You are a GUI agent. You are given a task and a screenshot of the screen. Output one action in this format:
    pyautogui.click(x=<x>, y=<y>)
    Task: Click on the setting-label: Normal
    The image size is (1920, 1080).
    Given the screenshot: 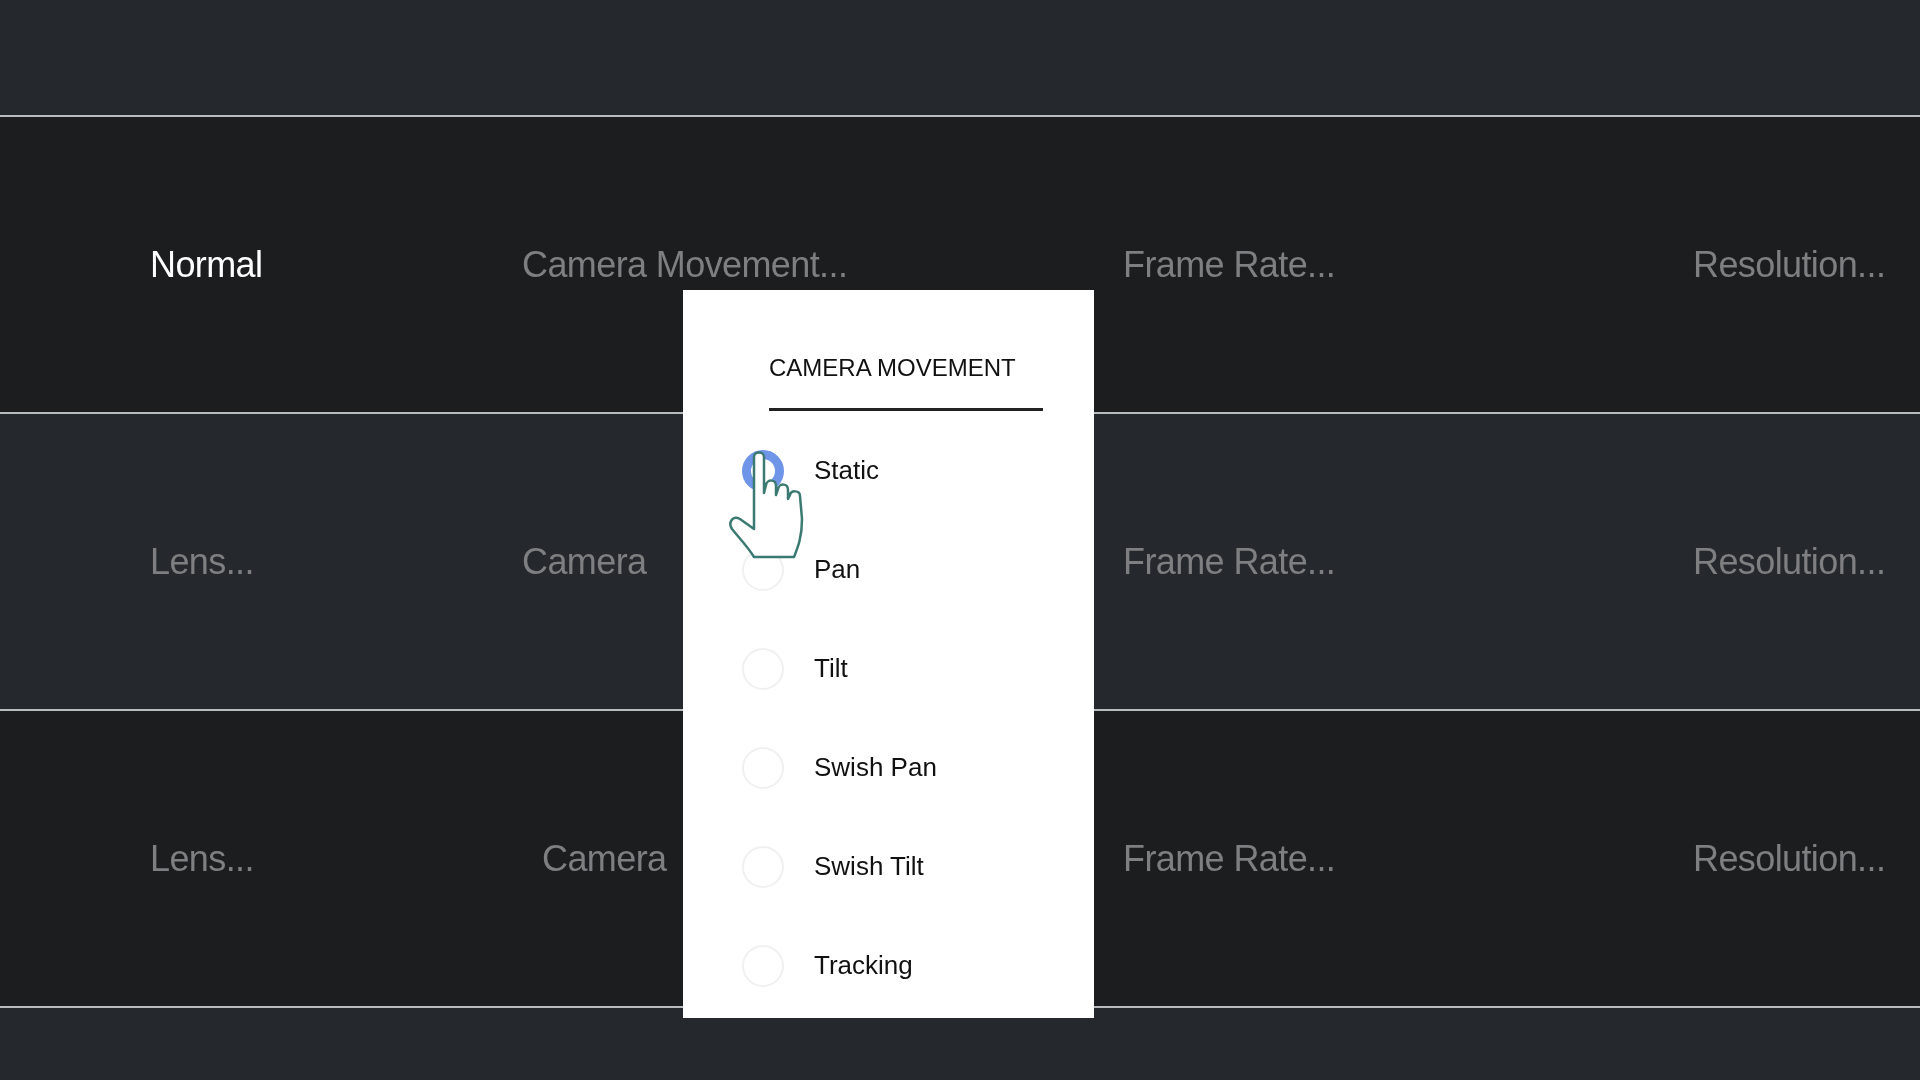 What is the action you would take?
    pyautogui.click(x=206, y=264)
    